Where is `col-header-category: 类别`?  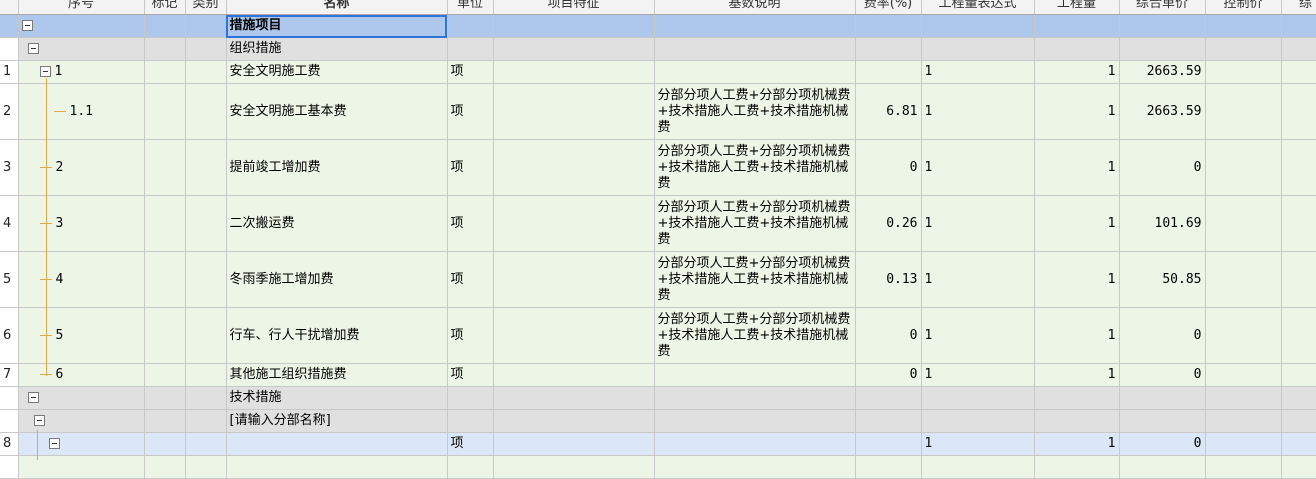 col-header-category: 类别 is located at coordinates (206, 7).